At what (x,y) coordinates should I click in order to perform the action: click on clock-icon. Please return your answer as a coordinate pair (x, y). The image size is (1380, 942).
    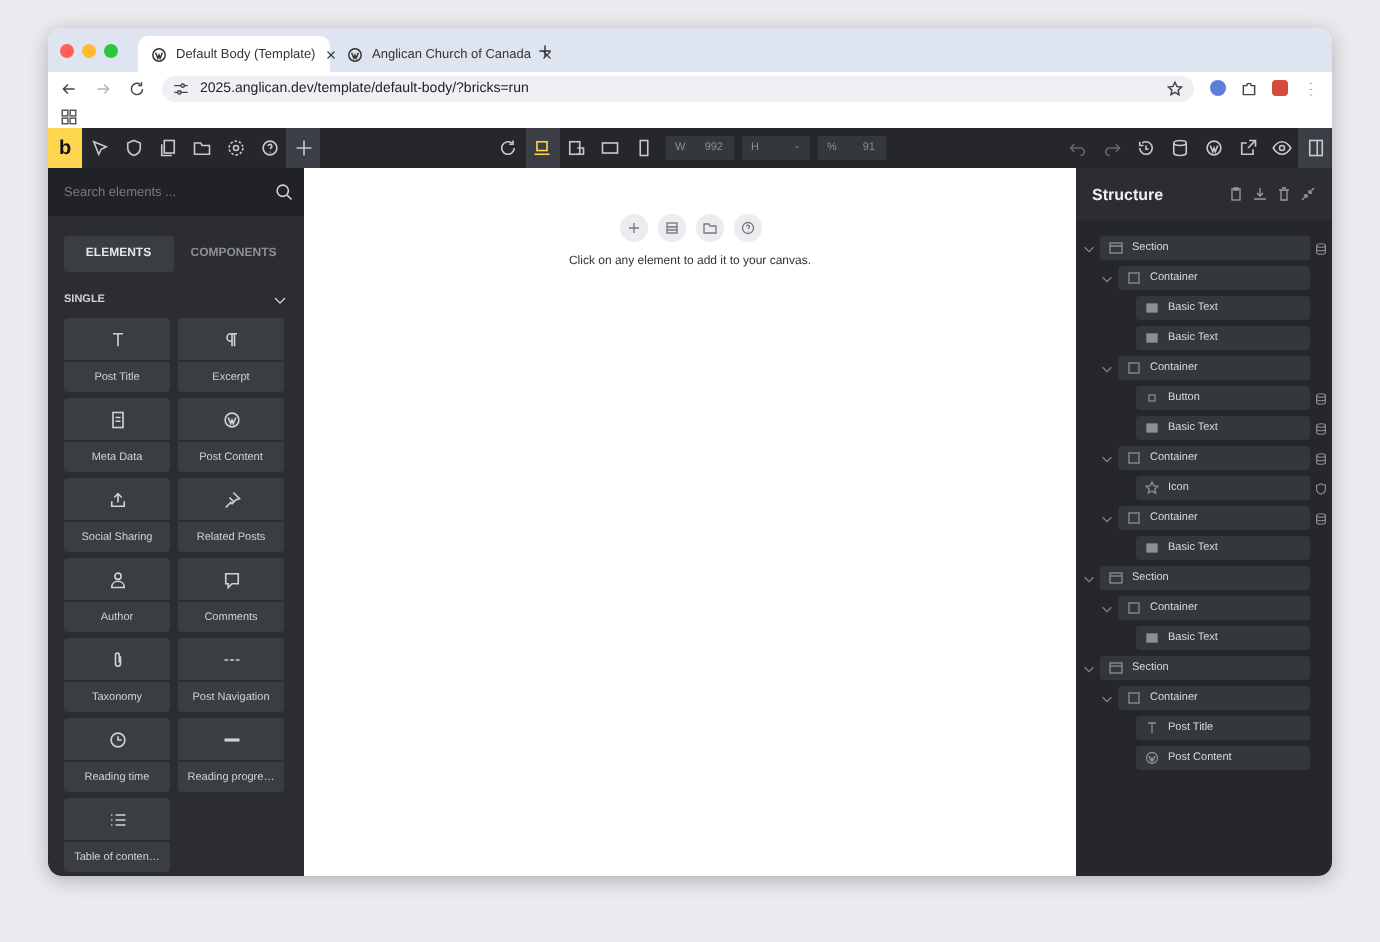
    Looking at the image, I should click on (117, 739).